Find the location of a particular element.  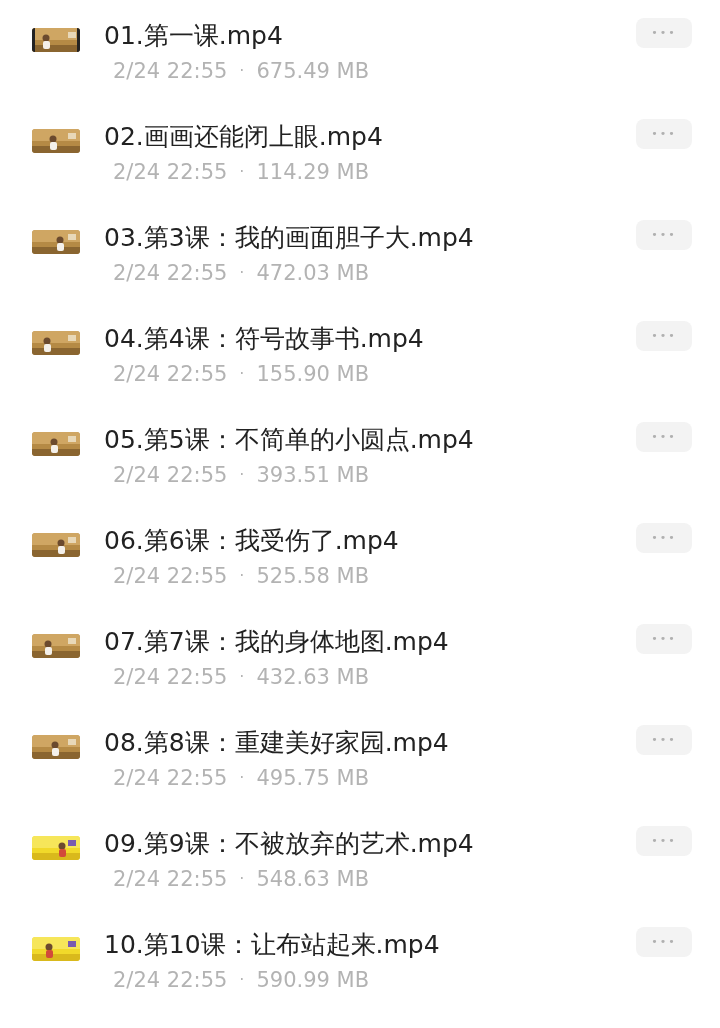

file-size: 155.90 MB is located at coordinates (313, 374).